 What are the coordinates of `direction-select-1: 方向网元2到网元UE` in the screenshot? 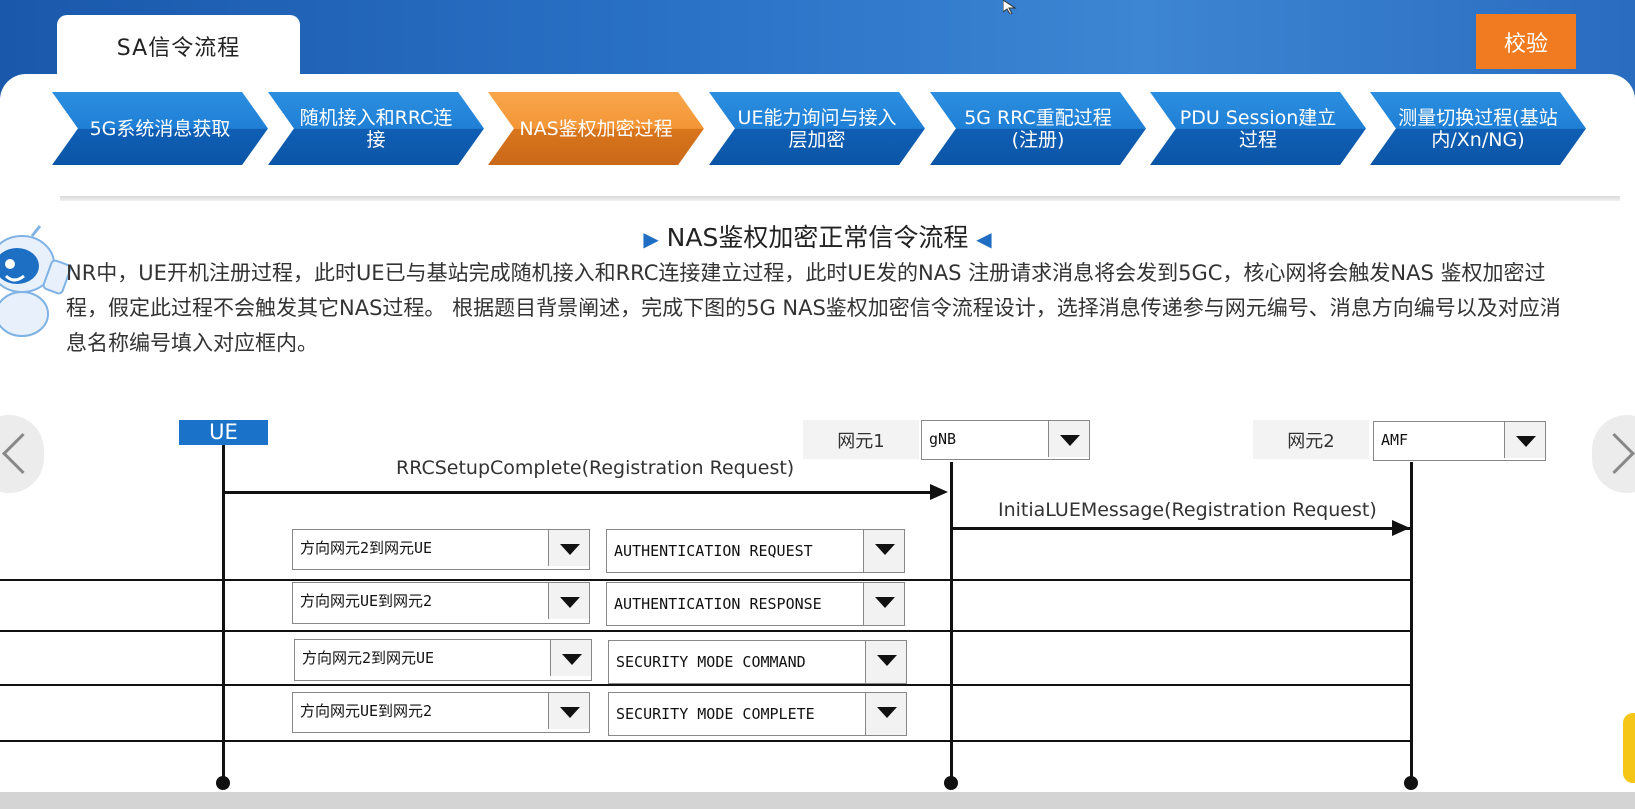 It's located at (441, 549).